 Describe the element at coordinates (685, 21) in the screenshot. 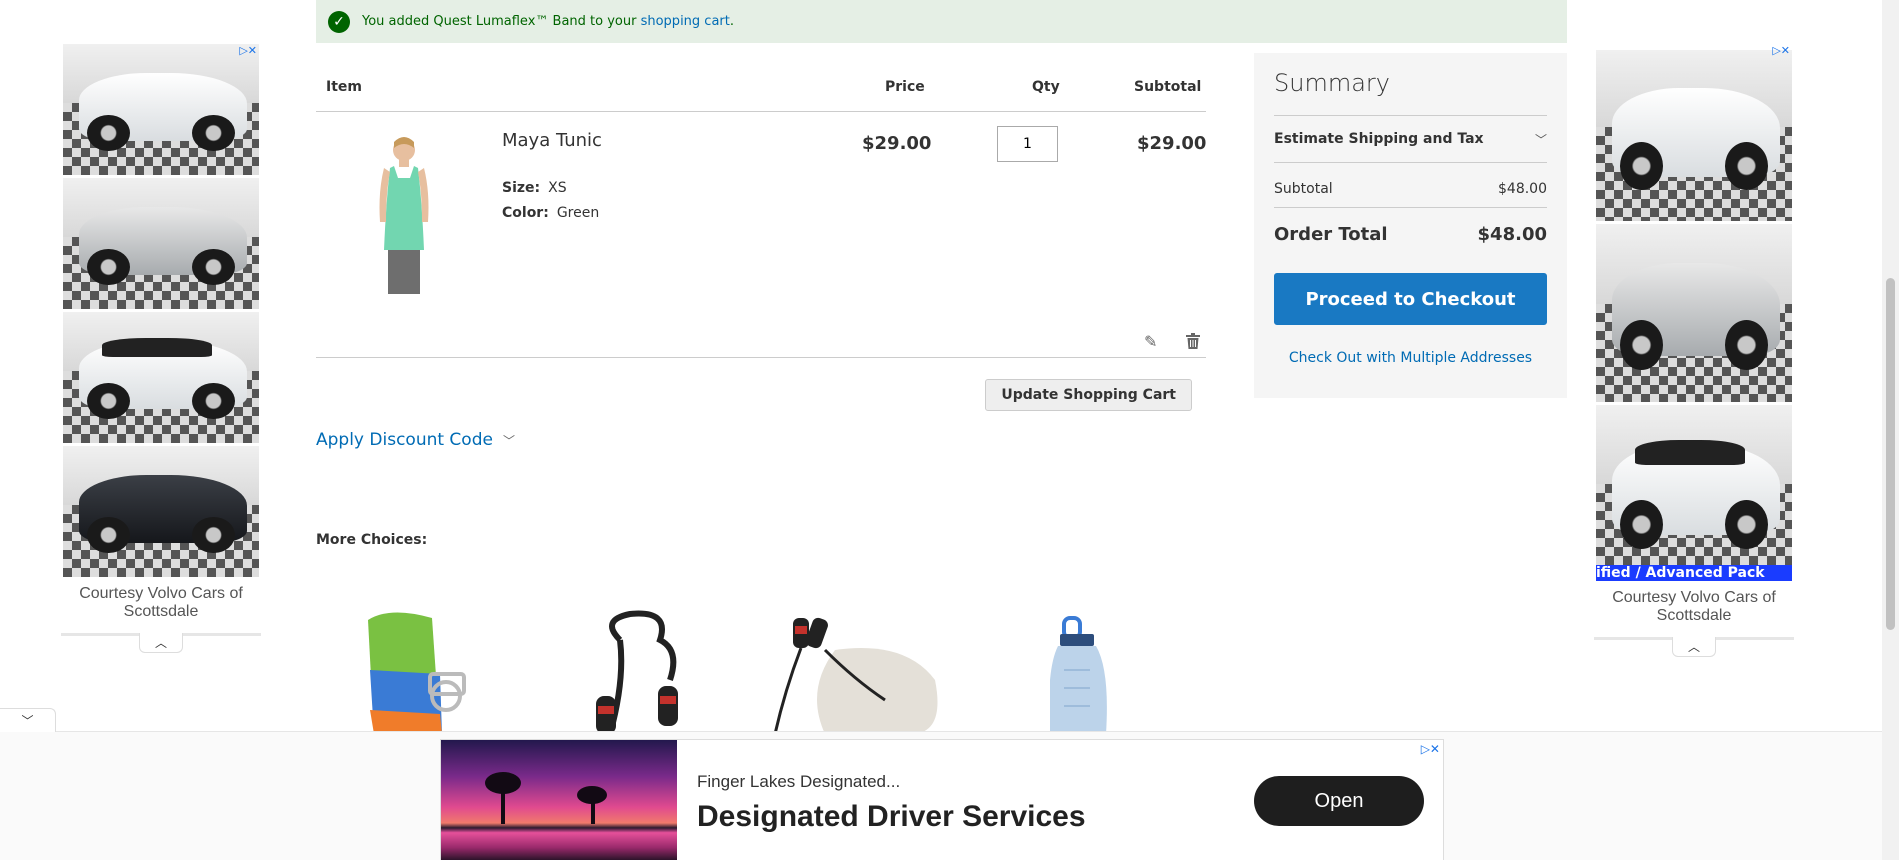

I see `shopping-cart-link: shopping cart` at that location.